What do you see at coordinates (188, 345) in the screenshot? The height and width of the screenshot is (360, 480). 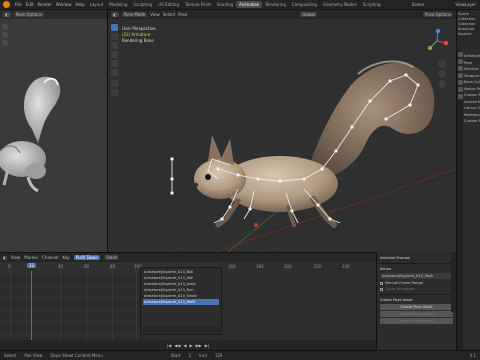 I see `playback-controls: |◀ ◀◀ ◀ ▶ ▶▶ ▶|` at bounding box center [188, 345].